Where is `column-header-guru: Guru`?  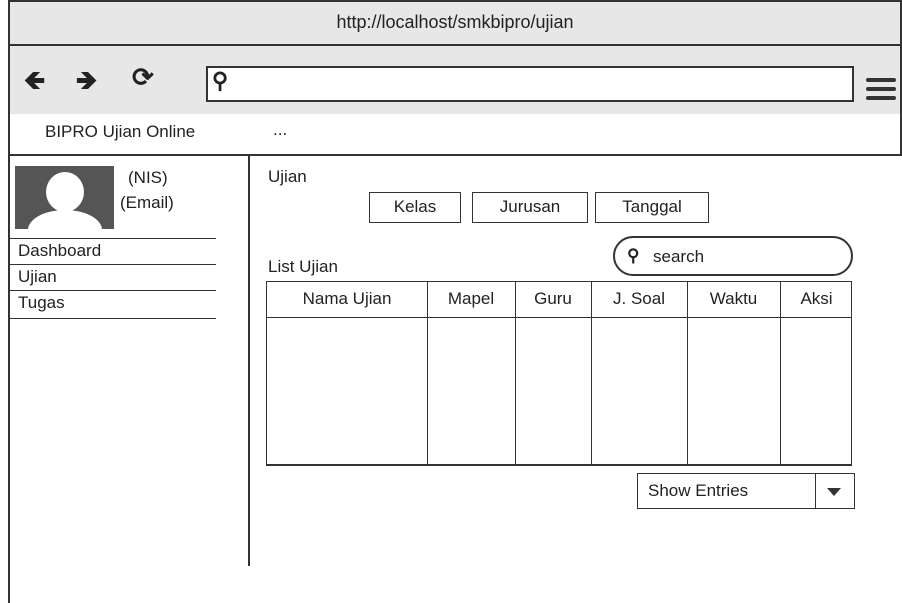 column-header-guru: Guru is located at coordinates (553, 300).